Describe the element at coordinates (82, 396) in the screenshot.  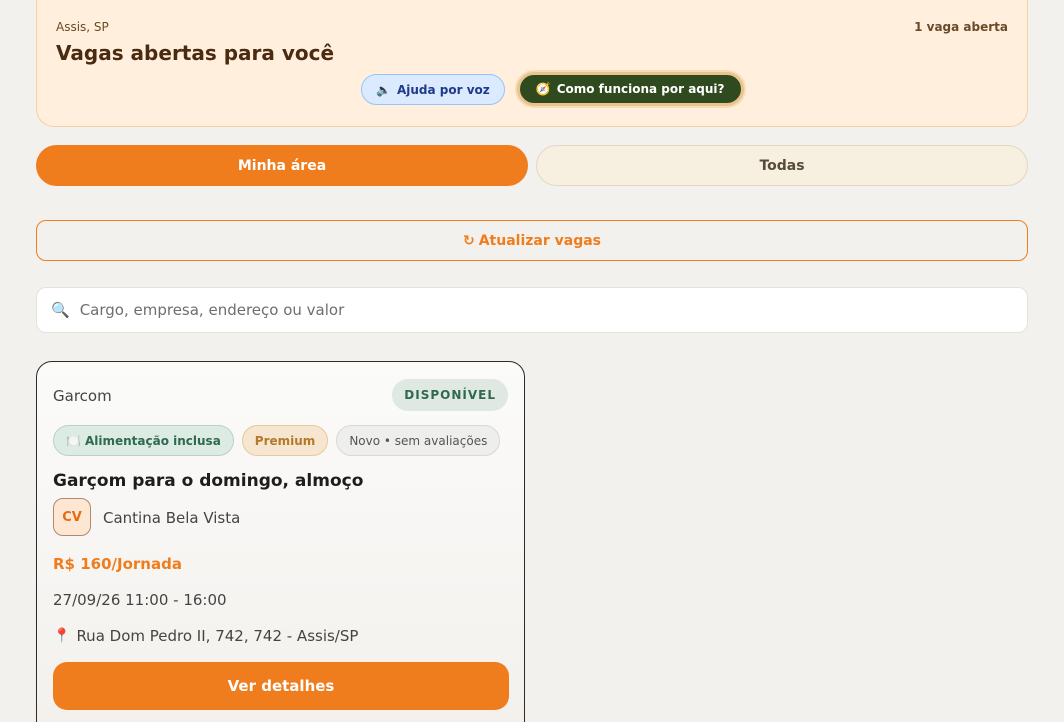
I see `job-role: Garcom` at that location.